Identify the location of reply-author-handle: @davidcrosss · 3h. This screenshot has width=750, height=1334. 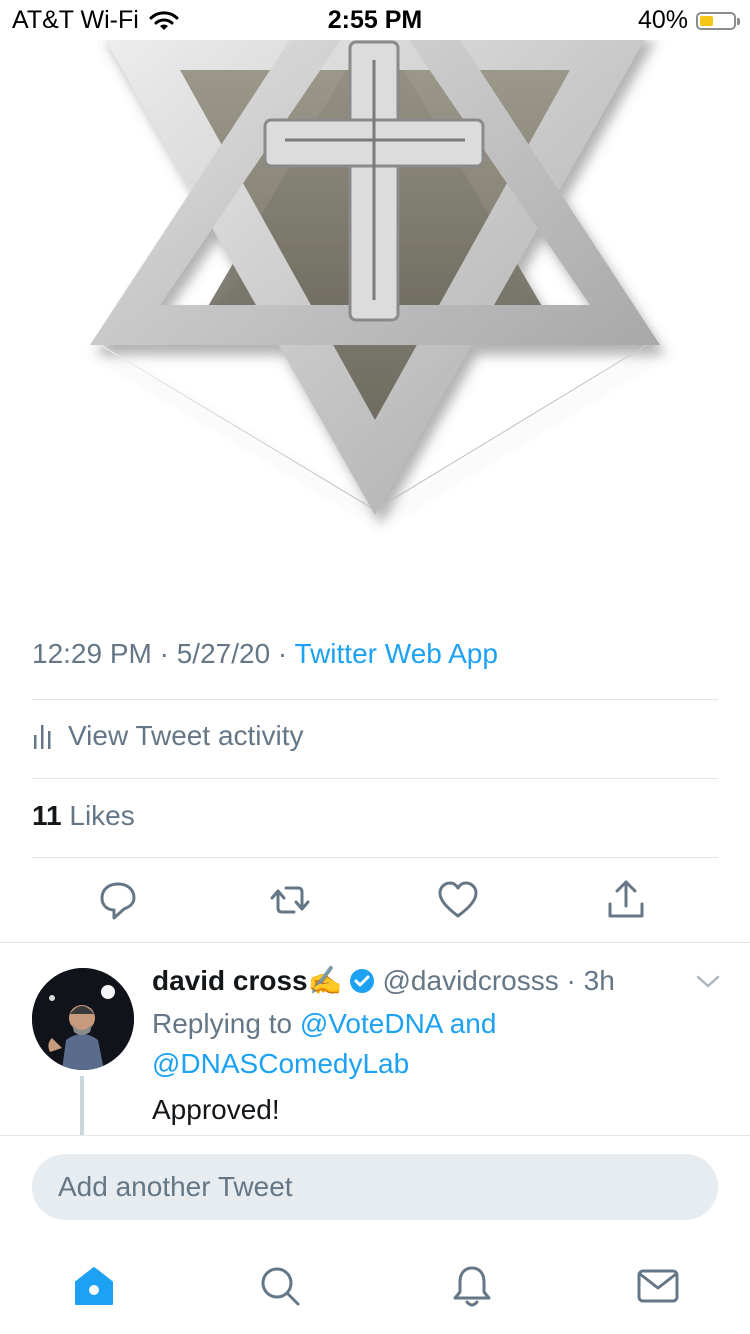
(498, 980).